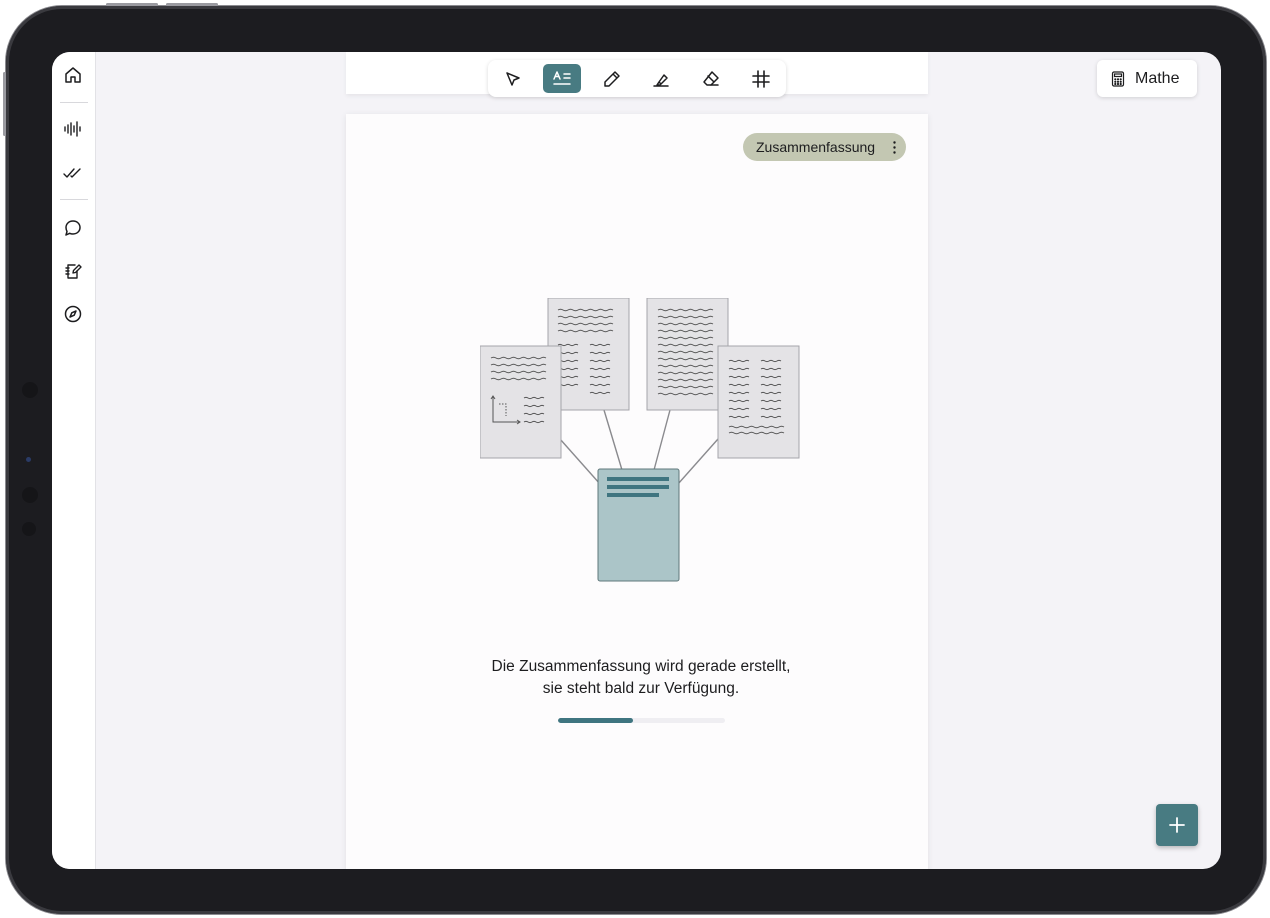 Image resolution: width=1270 pixels, height=918 pixels. I want to click on calculator-icon, so click(1118, 78).